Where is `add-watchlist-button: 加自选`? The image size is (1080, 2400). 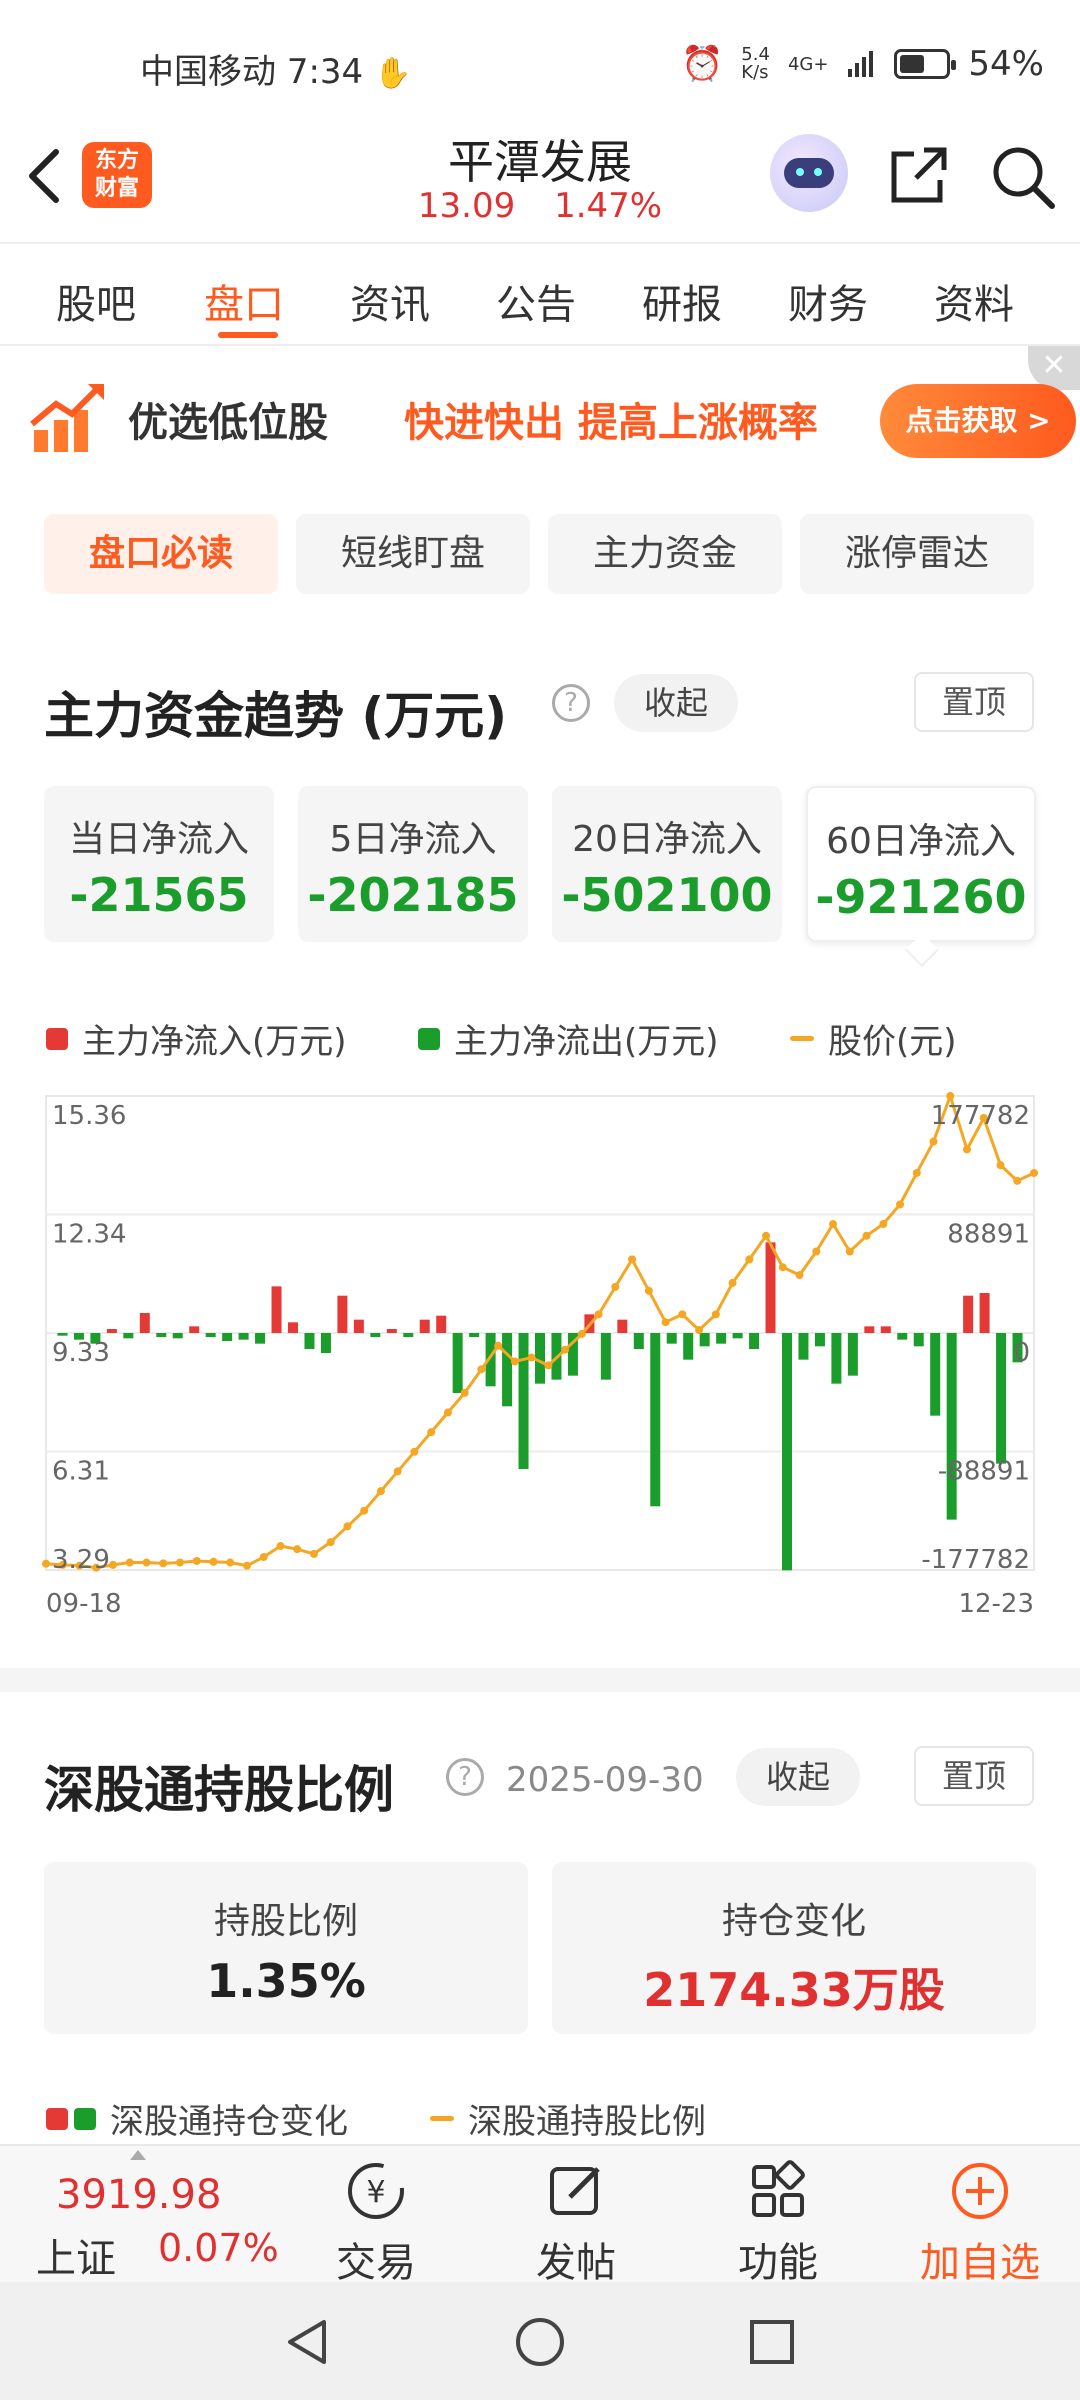
add-watchlist-button: 加自选 is located at coordinates (980, 2222).